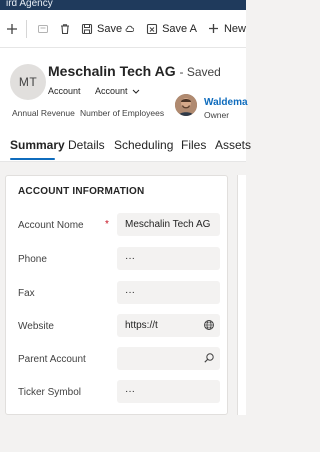  What do you see at coordinates (130, 292) in the screenshot?
I see `fax-value: ···` at bounding box center [130, 292].